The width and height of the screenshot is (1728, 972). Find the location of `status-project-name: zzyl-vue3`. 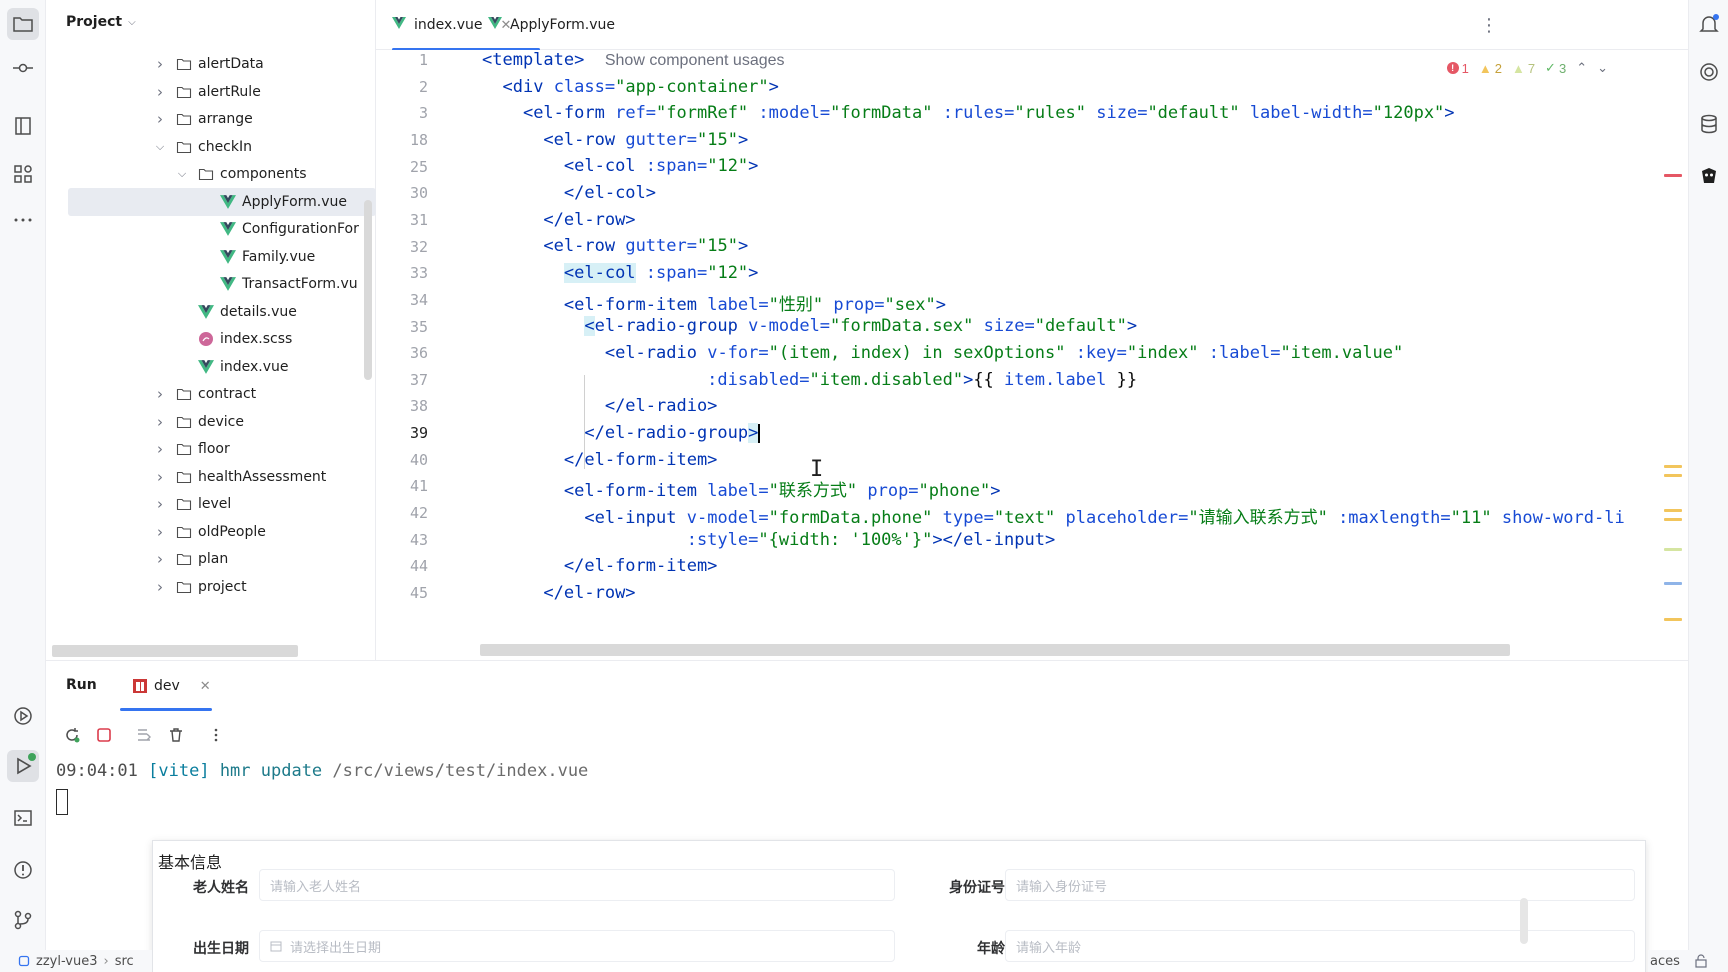

status-project-name: zzyl-vue3 is located at coordinates (67, 961).